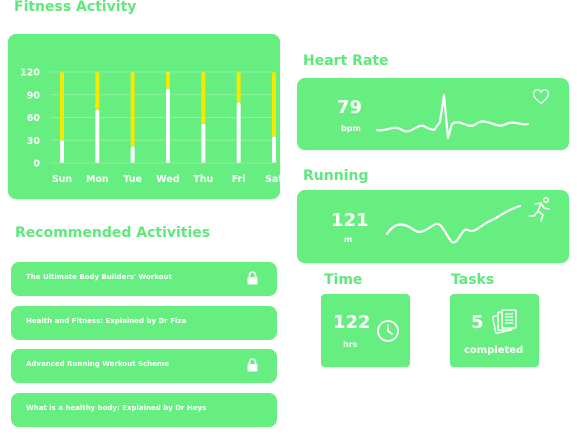  Describe the element at coordinates (348, 239) in the screenshot. I see `running-unit: m` at that location.